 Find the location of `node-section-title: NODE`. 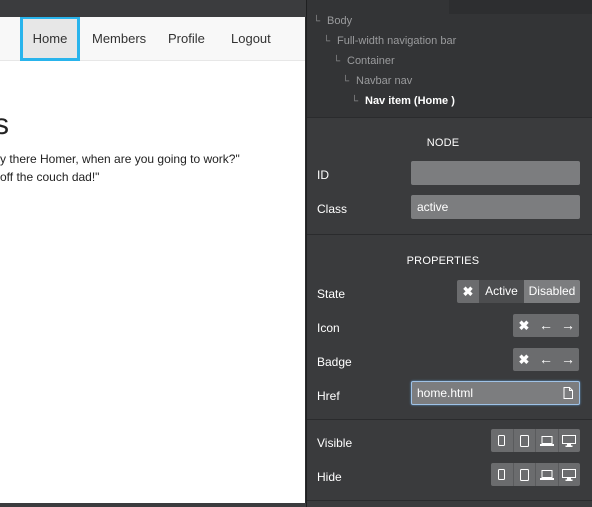

node-section-title: NODE is located at coordinates (443, 143).